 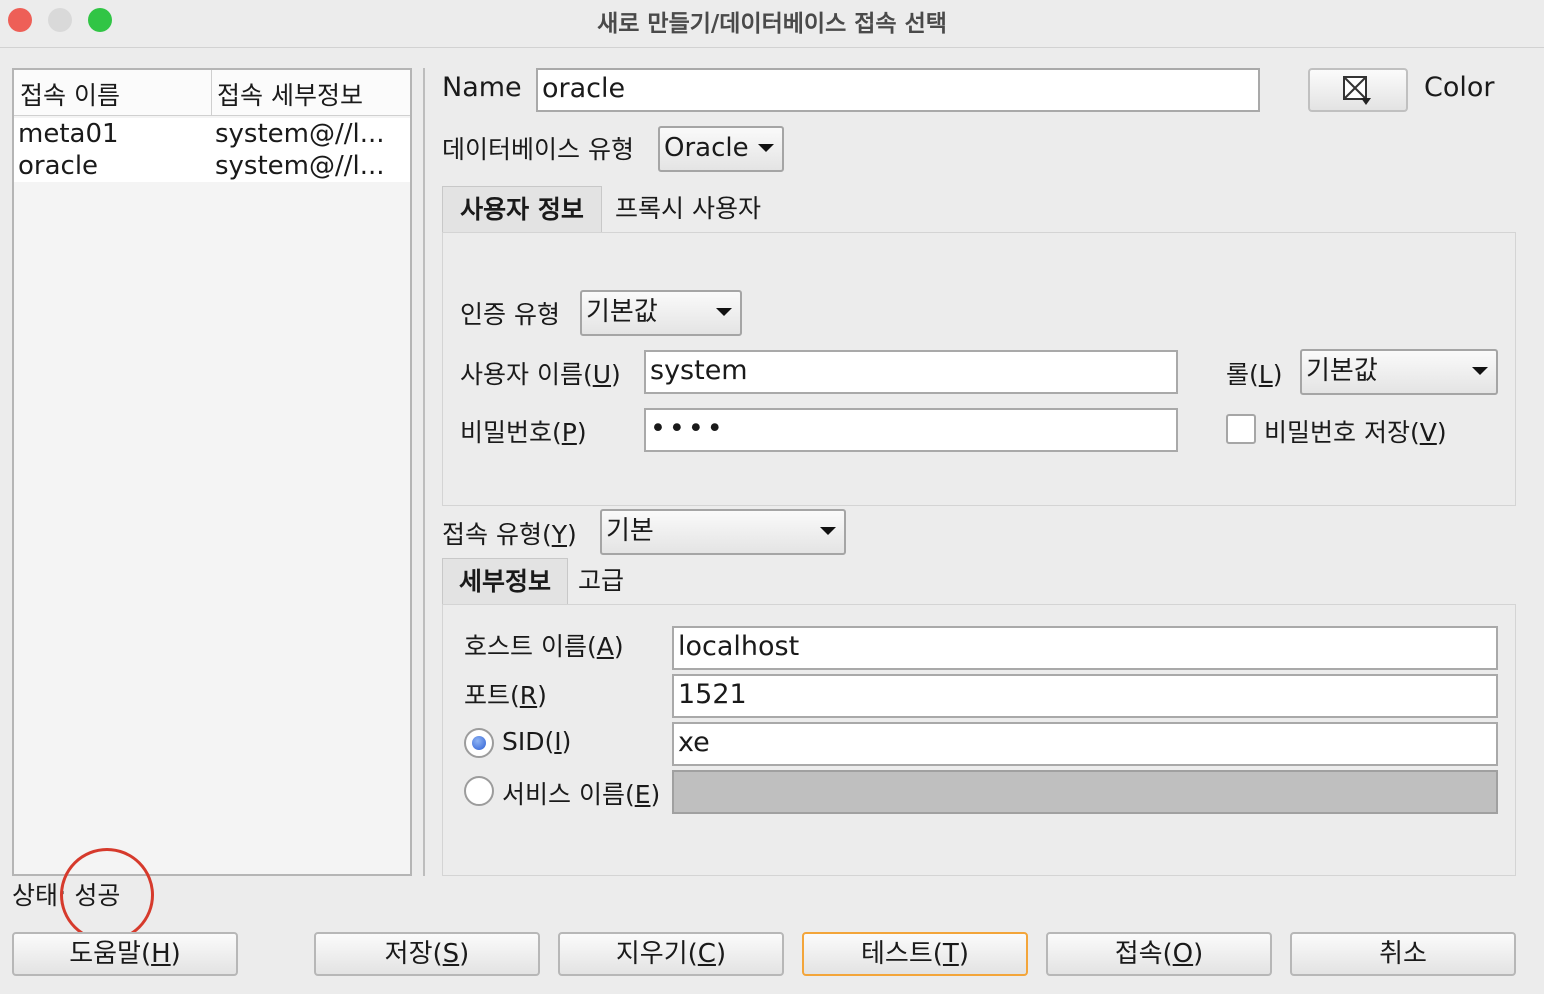 What do you see at coordinates (915, 954) in the screenshot?
I see `test-button: 테스트(T)` at bounding box center [915, 954].